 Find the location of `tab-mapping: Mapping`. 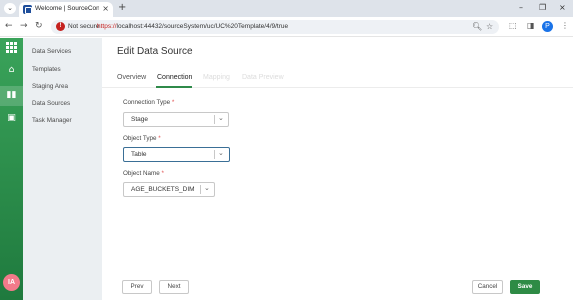

tab-mapping: Mapping is located at coordinates (216, 77).